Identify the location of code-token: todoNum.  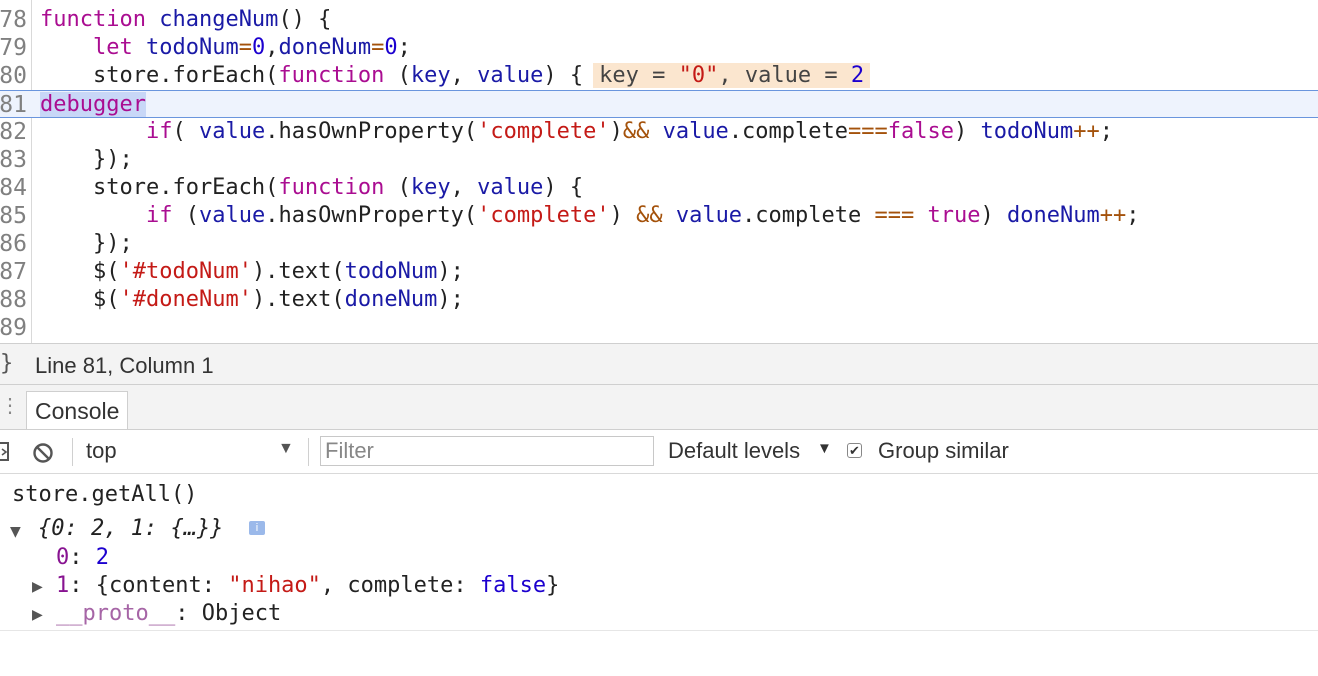
(1027, 131).